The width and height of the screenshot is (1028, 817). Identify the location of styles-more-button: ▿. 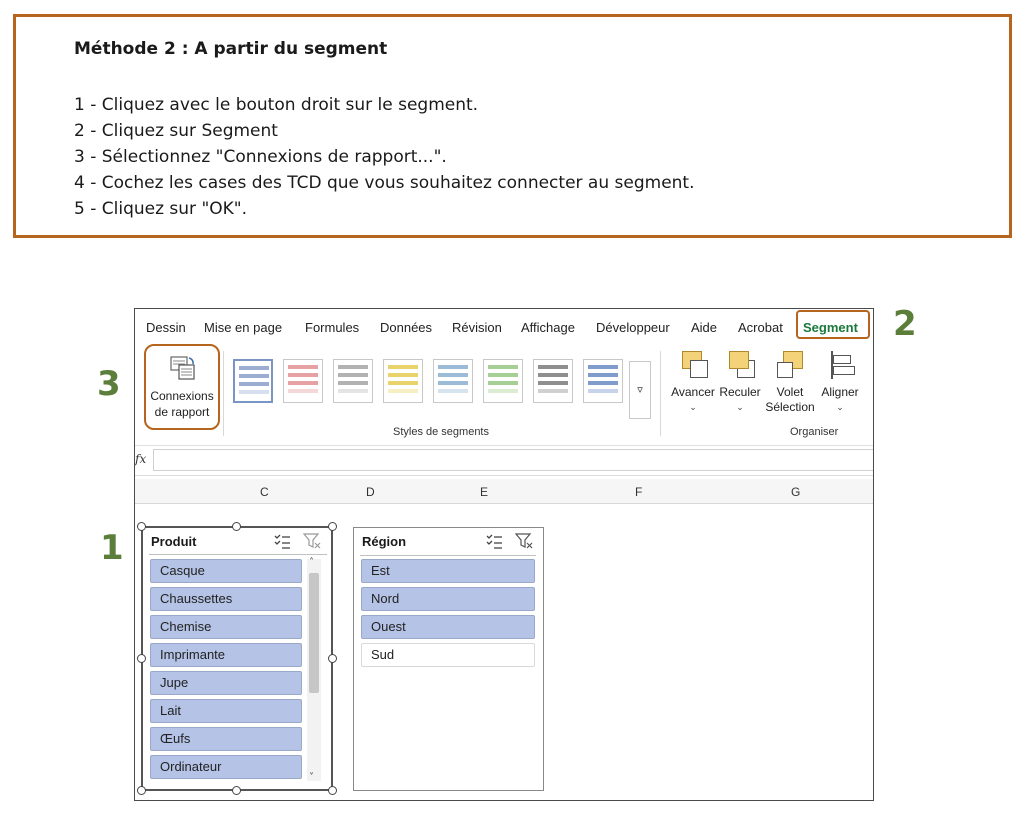
(640, 390).